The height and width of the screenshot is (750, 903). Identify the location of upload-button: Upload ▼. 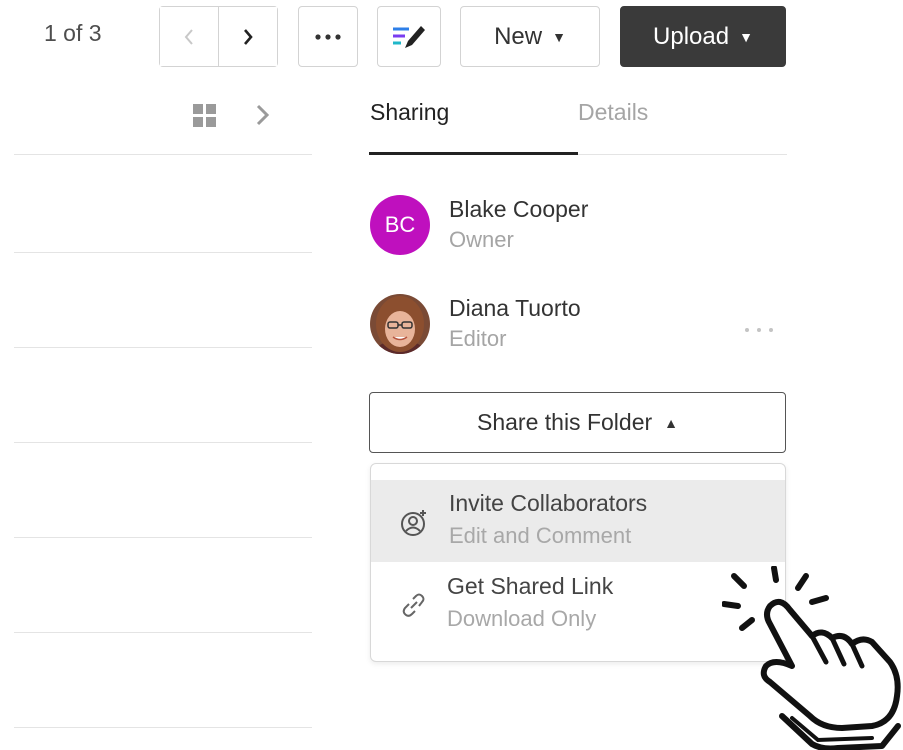
(703, 36).